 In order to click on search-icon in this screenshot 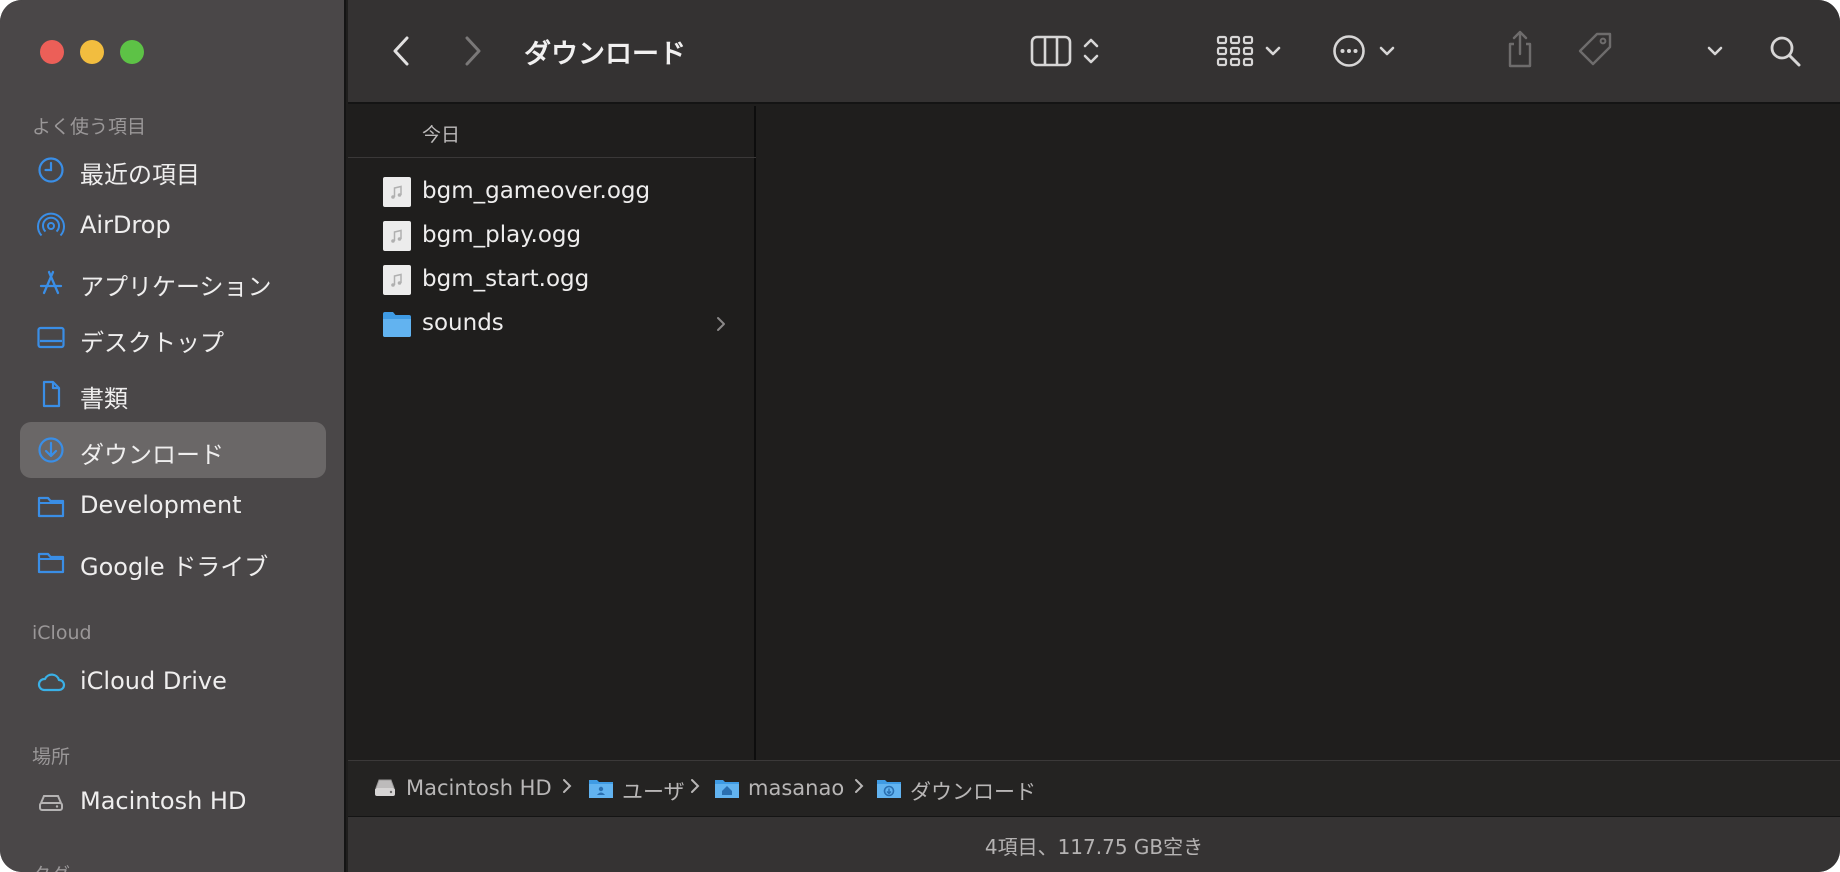, I will do `click(1785, 51)`.